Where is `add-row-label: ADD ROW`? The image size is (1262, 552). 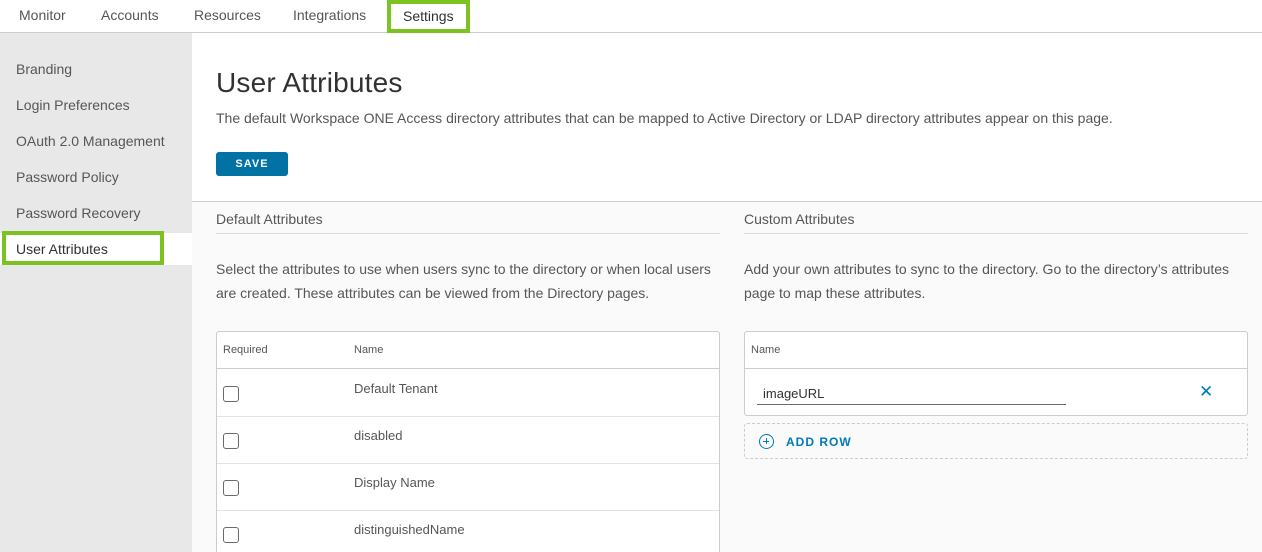 add-row-label: ADD ROW is located at coordinates (819, 442).